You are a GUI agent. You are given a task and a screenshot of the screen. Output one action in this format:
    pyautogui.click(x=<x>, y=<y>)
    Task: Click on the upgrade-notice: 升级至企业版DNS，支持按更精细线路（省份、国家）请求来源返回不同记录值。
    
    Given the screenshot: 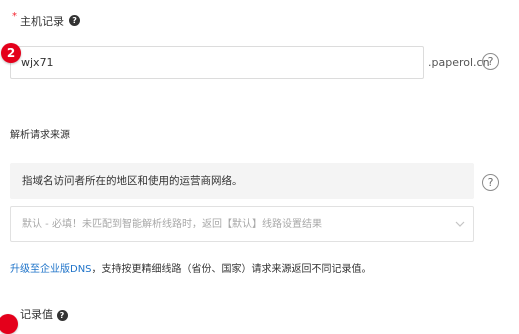 What is the action you would take?
    pyautogui.click(x=191, y=269)
    